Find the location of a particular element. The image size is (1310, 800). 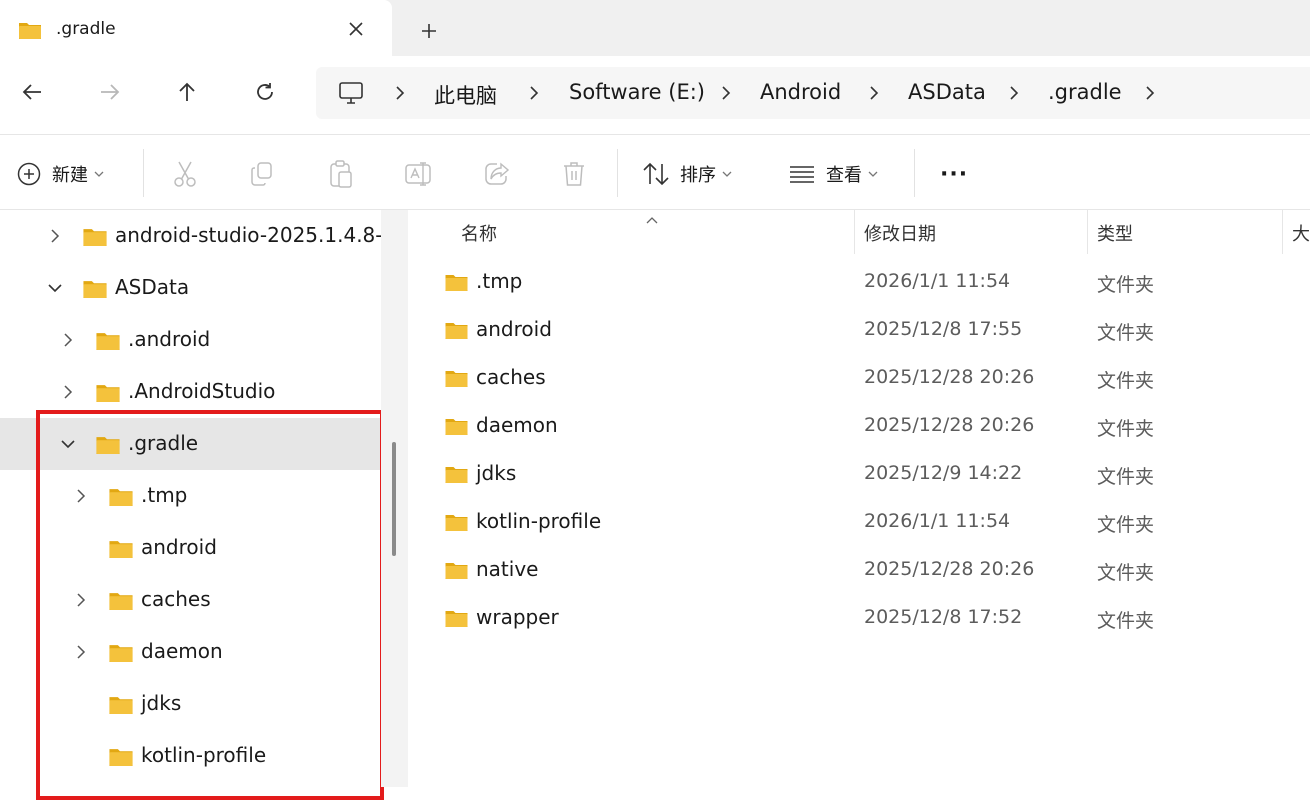

column-header-modified: 修改日期 is located at coordinates (900, 233).